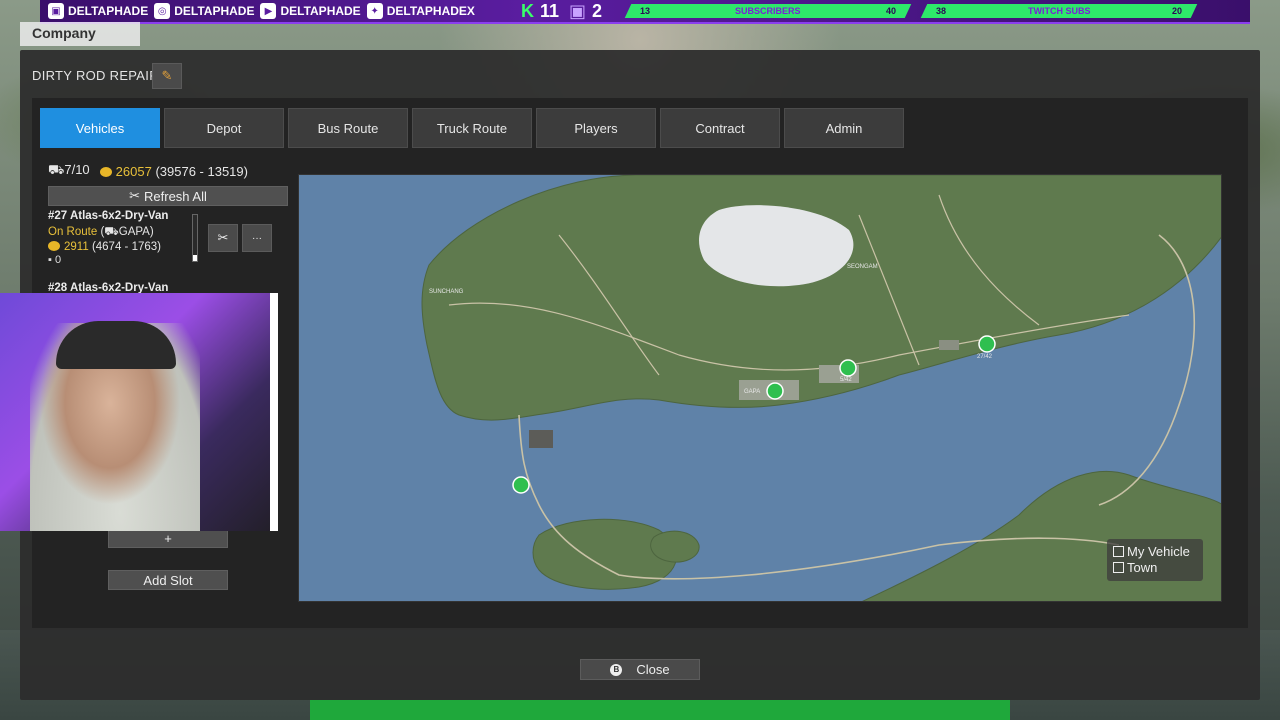 The height and width of the screenshot is (720, 1280). Describe the element at coordinates (577, 10) in the screenshot. I see `twitch-viewers-icon: ▣` at that location.